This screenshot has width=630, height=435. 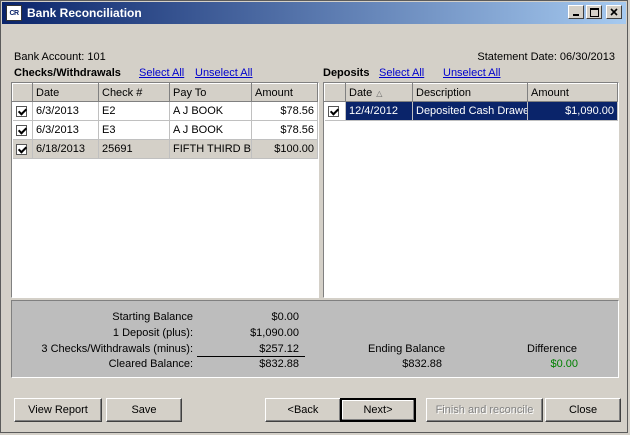 I want to click on app-icon: CR, so click(x=14, y=13).